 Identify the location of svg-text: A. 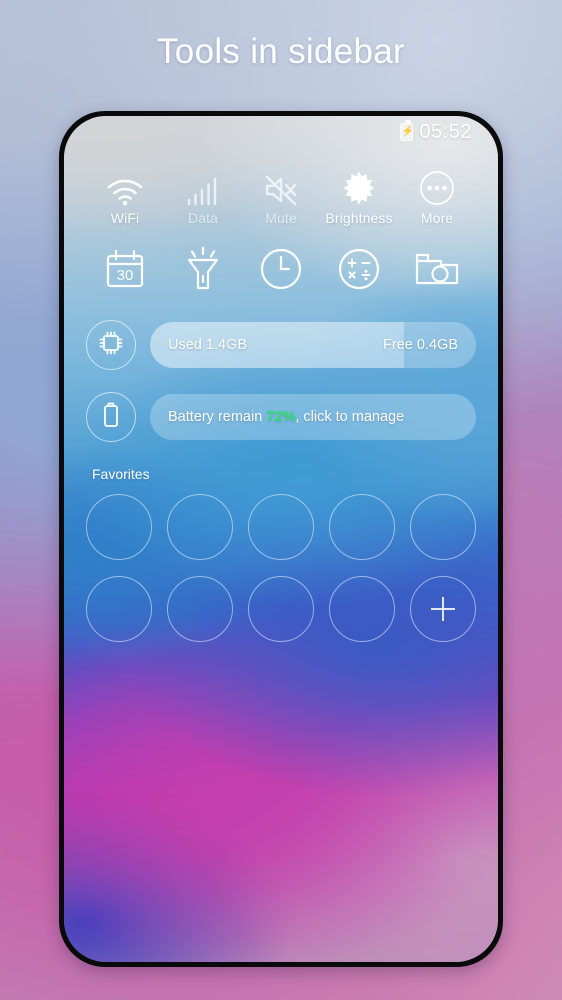
(359, 188).